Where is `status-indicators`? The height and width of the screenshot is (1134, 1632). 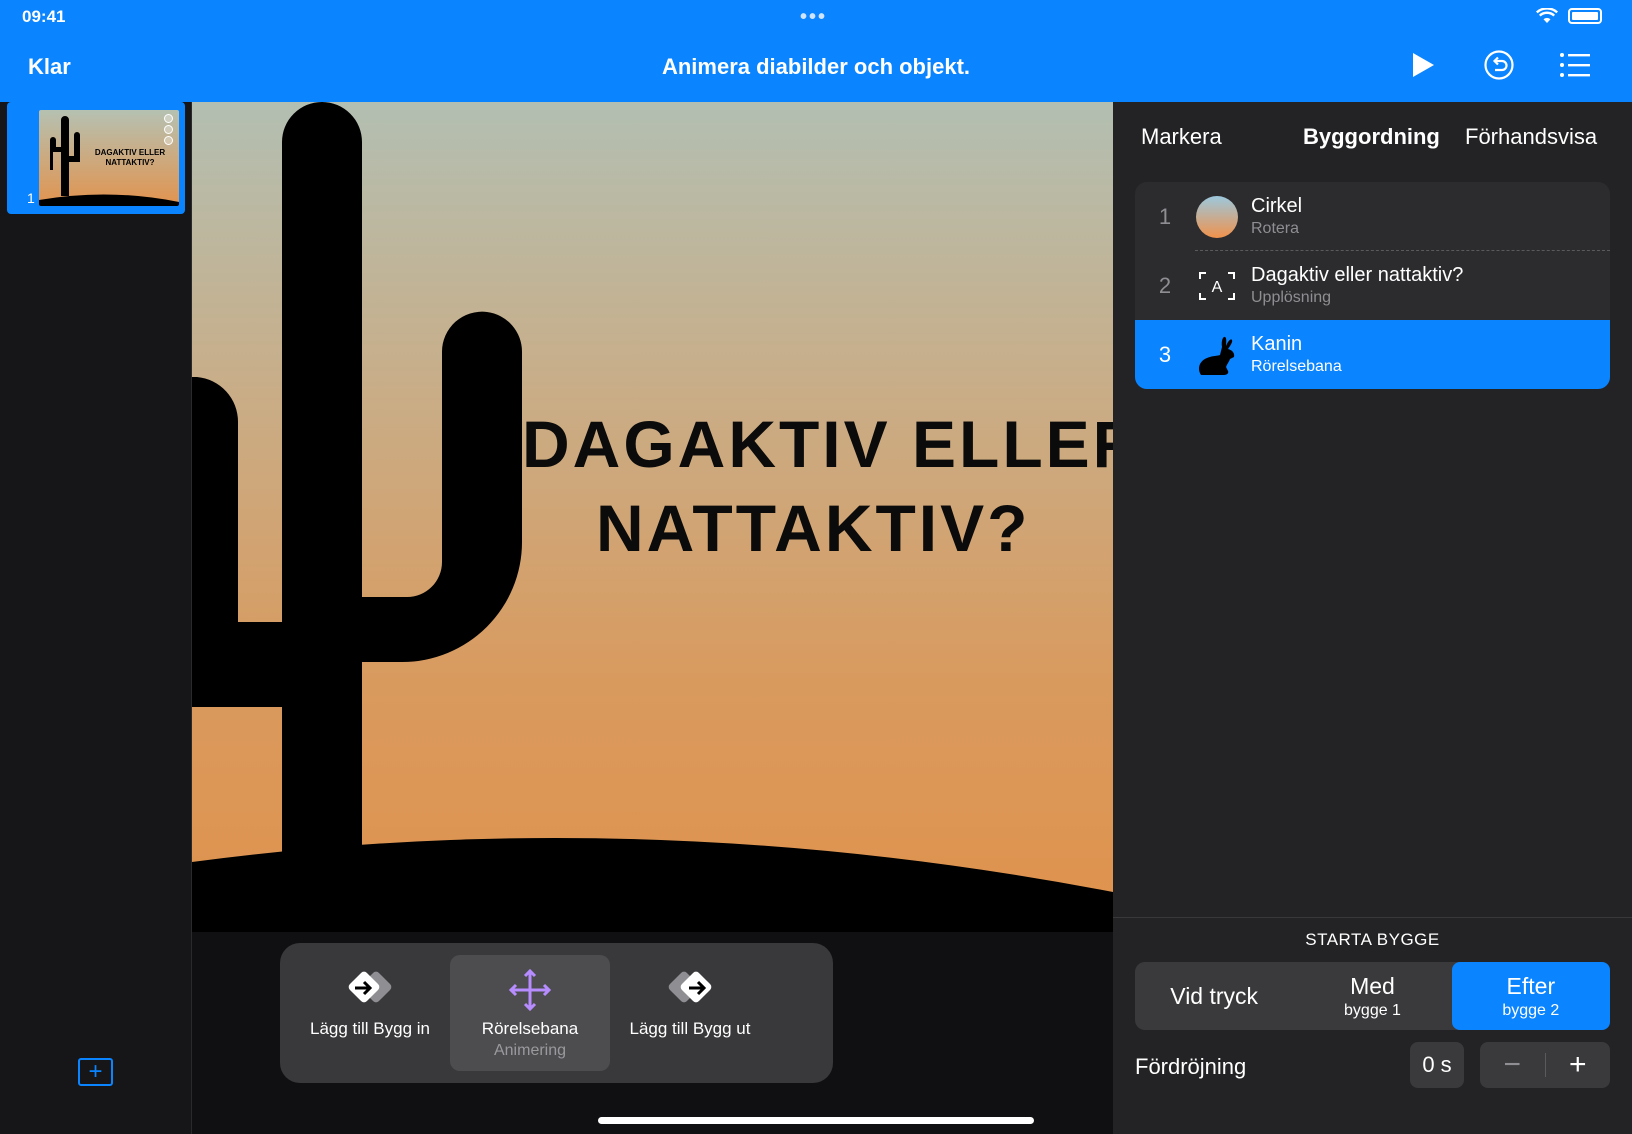 status-indicators is located at coordinates (1569, 16).